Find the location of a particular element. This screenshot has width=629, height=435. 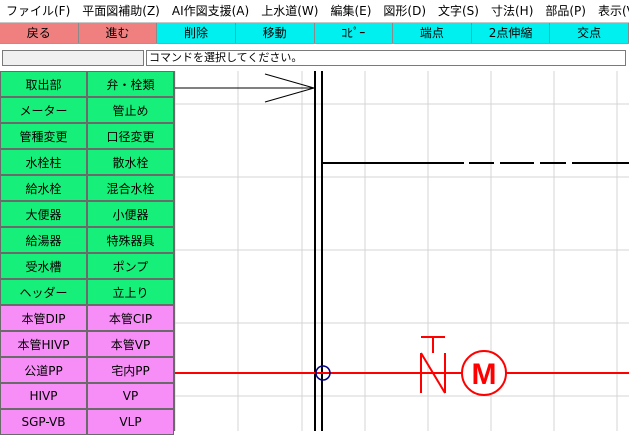

palette-button-private-pp: 宅内PP is located at coordinates (130, 370).